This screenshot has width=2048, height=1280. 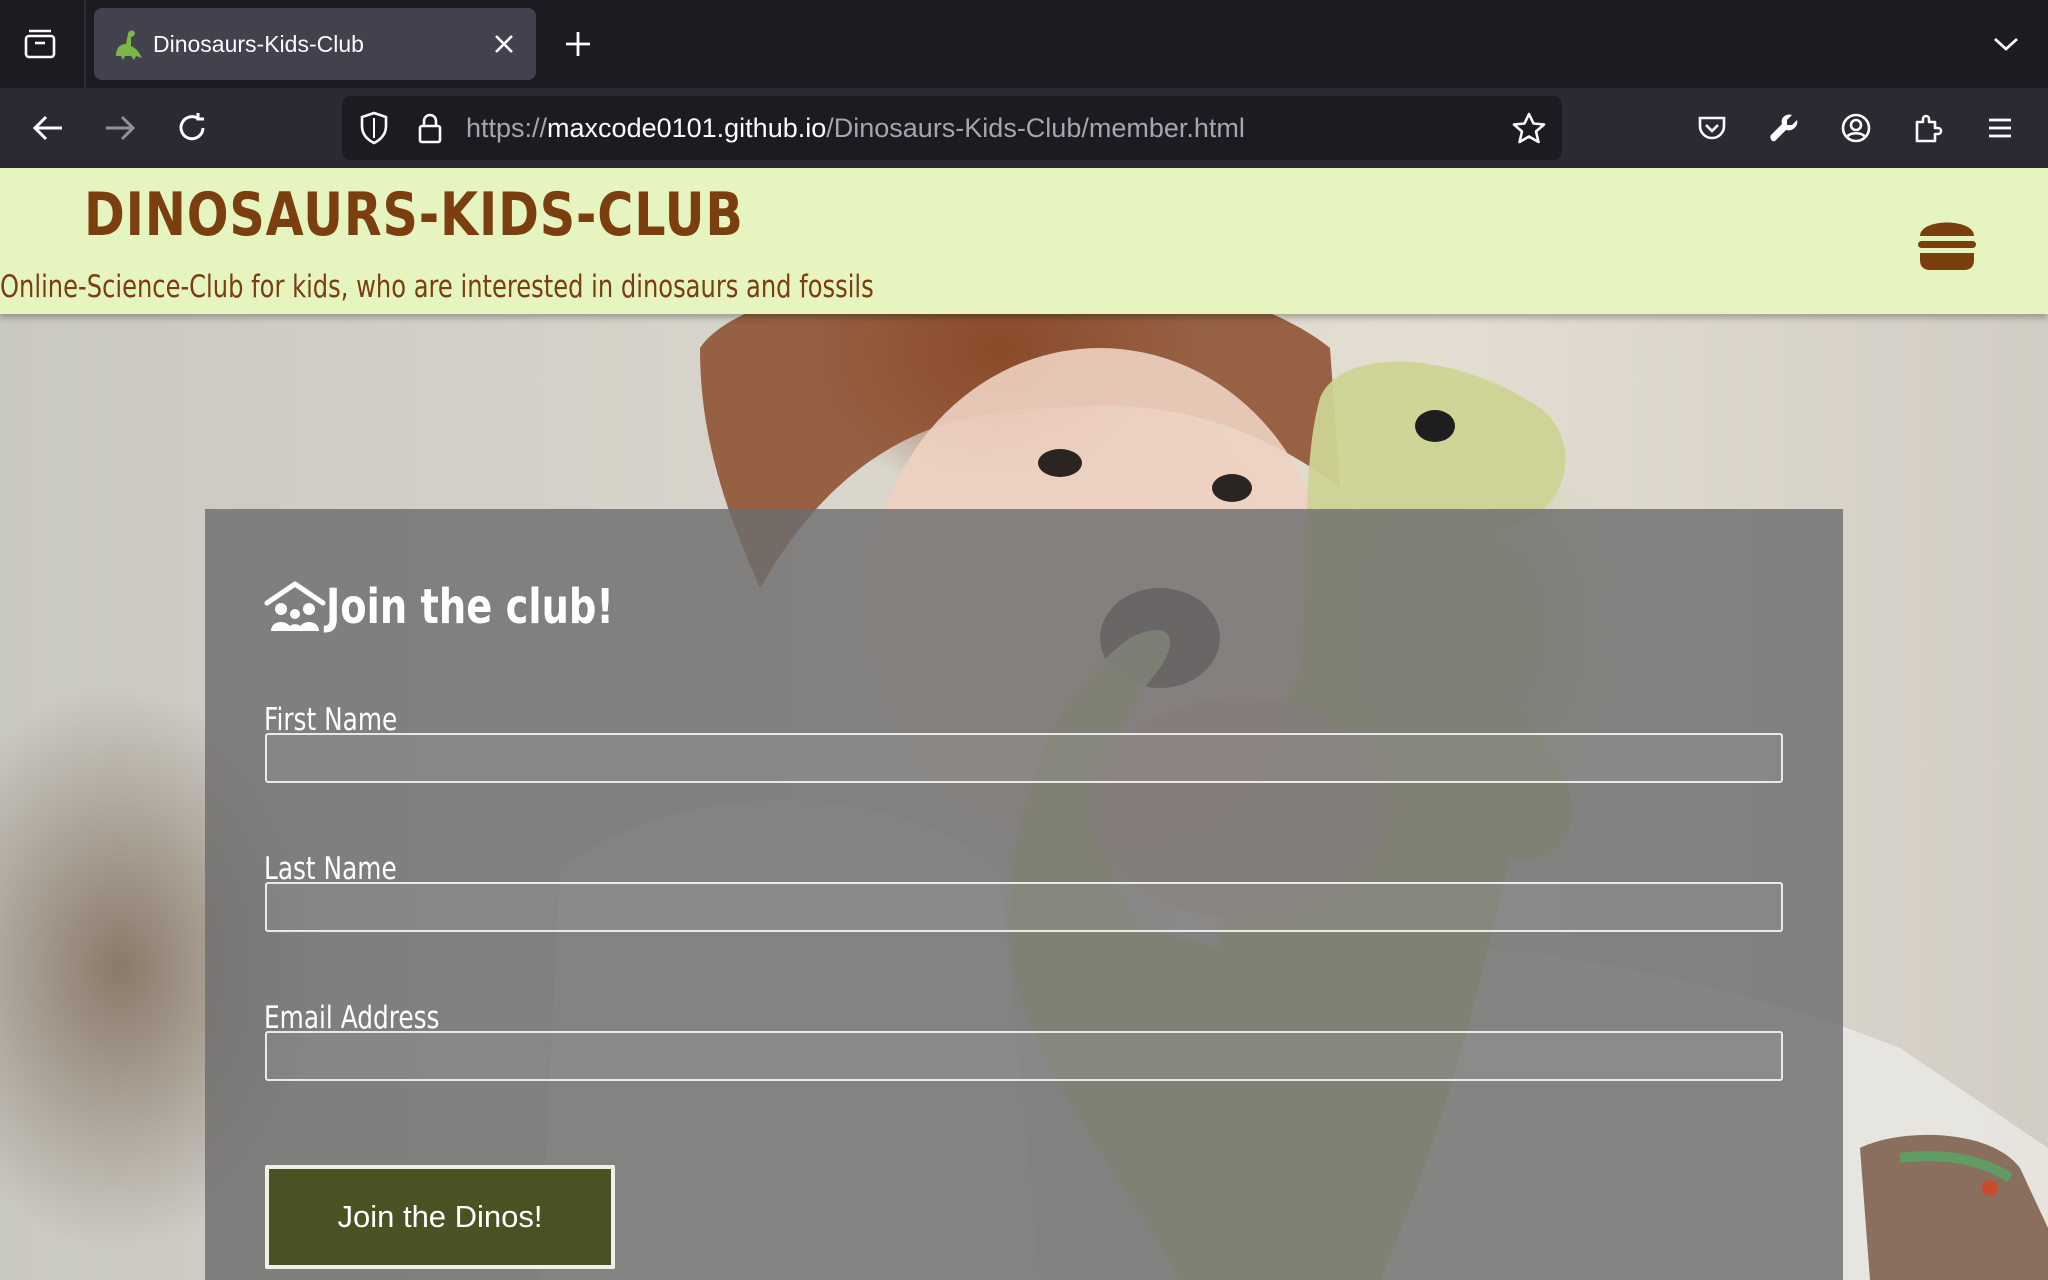 What do you see at coordinates (1529, 128) in the screenshot?
I see `star-icon` at bounding box center [1529, 128].